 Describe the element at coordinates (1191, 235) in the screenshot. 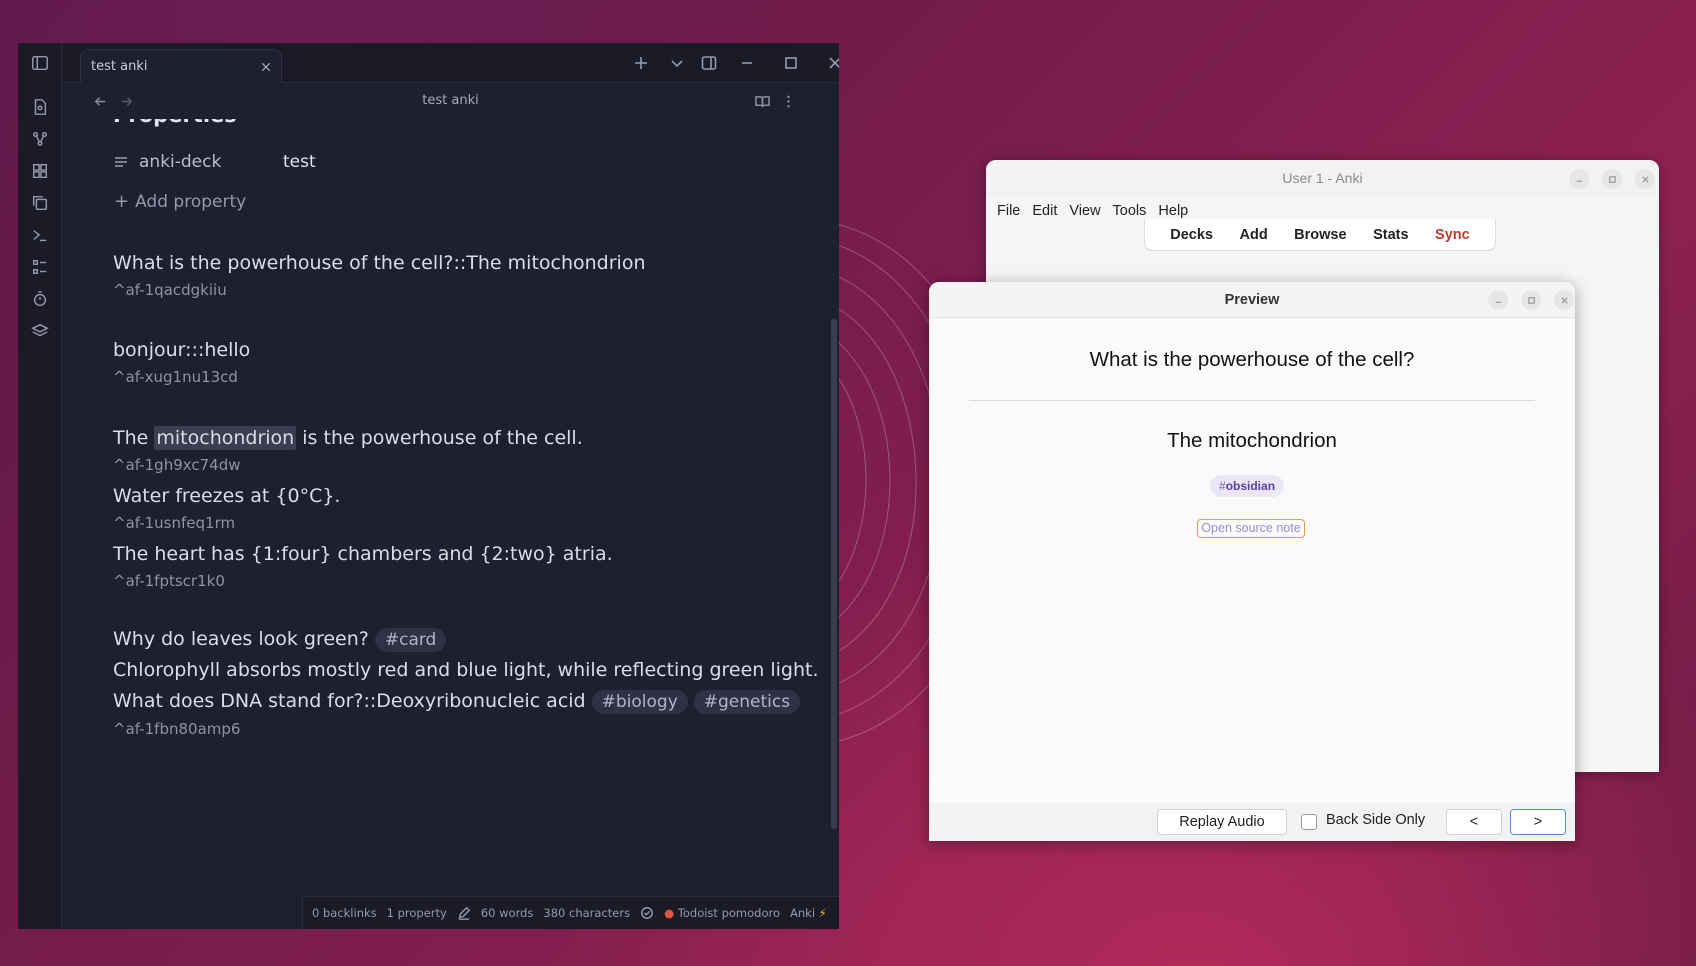

I see `decks-button: Decks` at that location.